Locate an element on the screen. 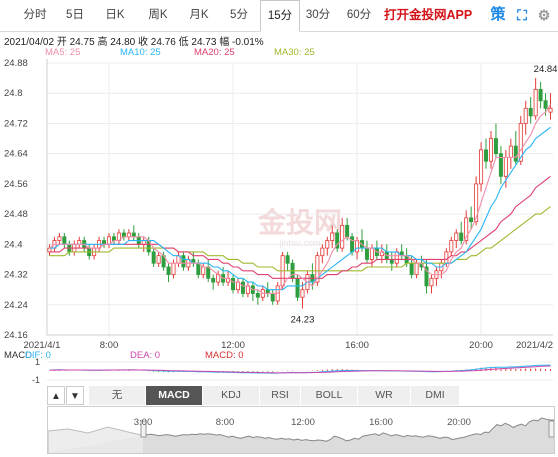 The image size is (558, 457). y-tick-label: 24.48 is located at coordinates (16, 214).